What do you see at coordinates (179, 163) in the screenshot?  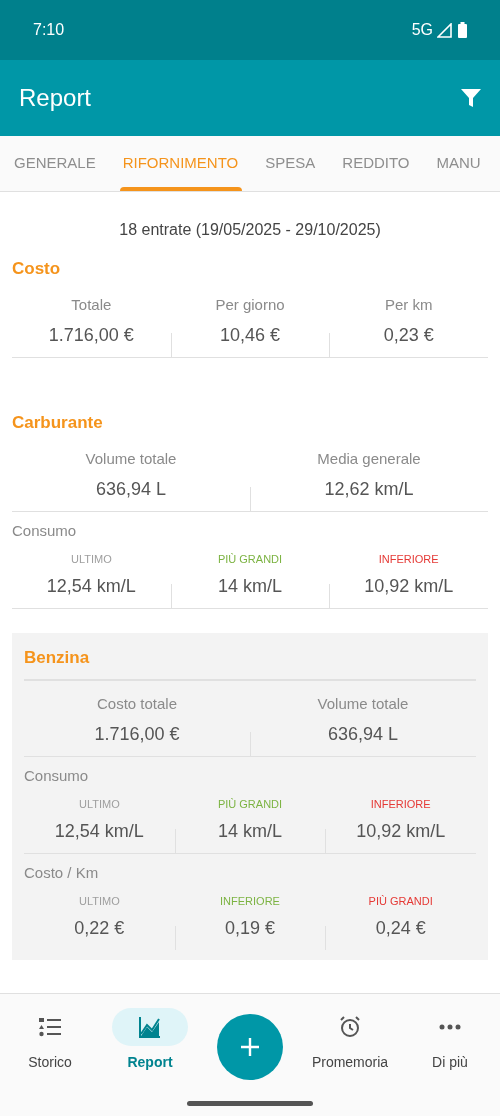 I see `tab: RIFORNIMENTO` at bounding box center [179, 163].